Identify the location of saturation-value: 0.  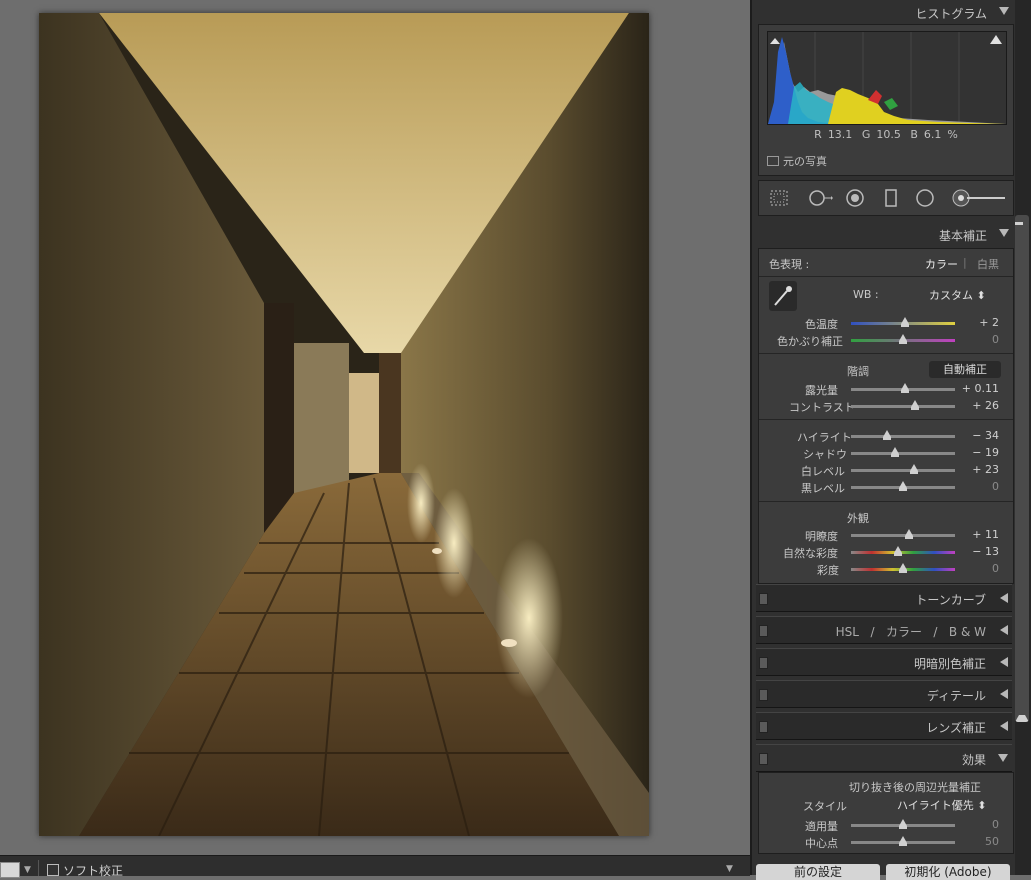
(995, 568).